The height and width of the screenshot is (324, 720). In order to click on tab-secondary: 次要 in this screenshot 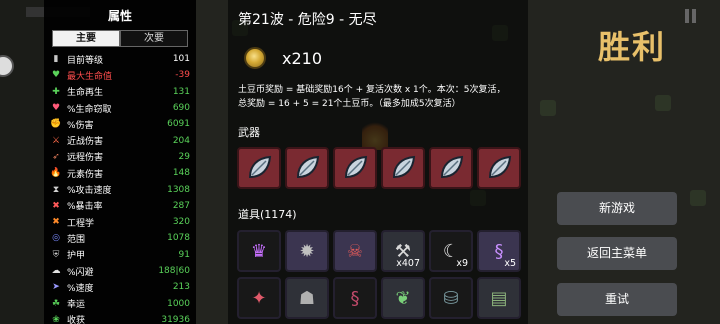, I will do `click(154, 38)`.